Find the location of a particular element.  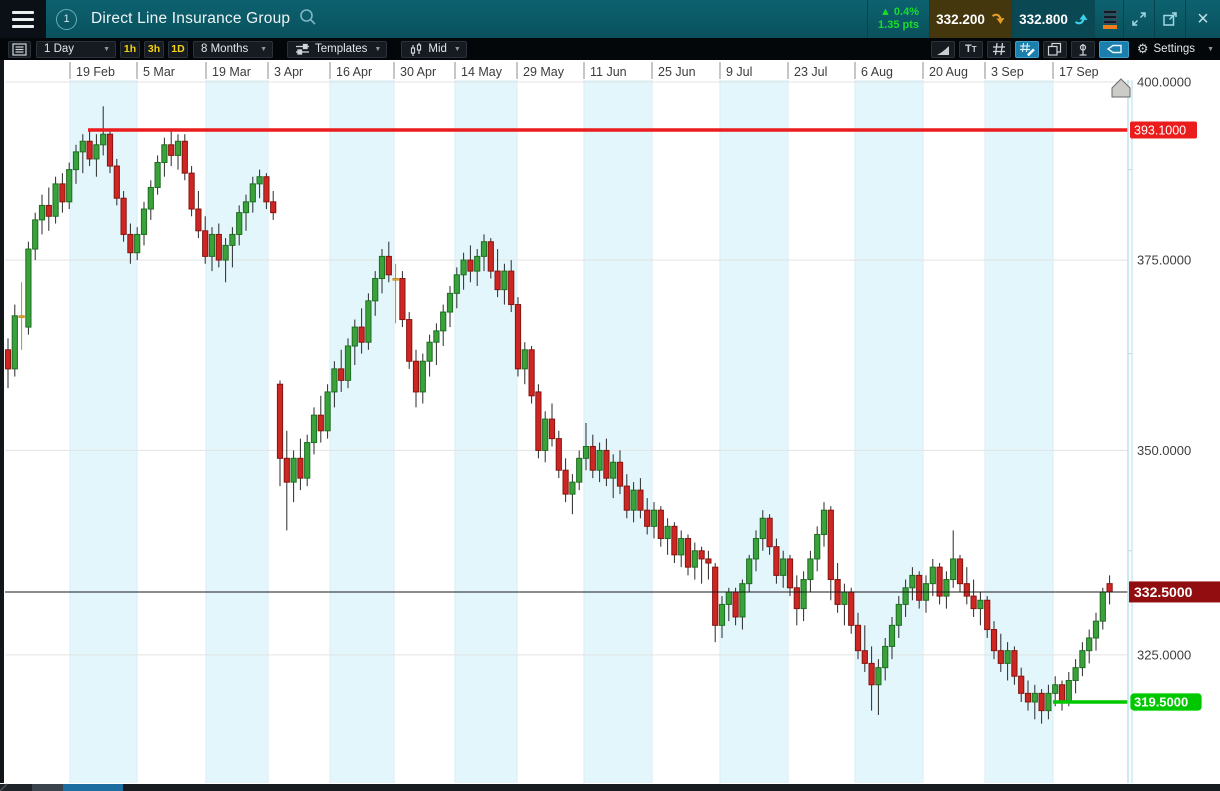

svg-text: 332.5000 is located at coordinates (1163, 592).